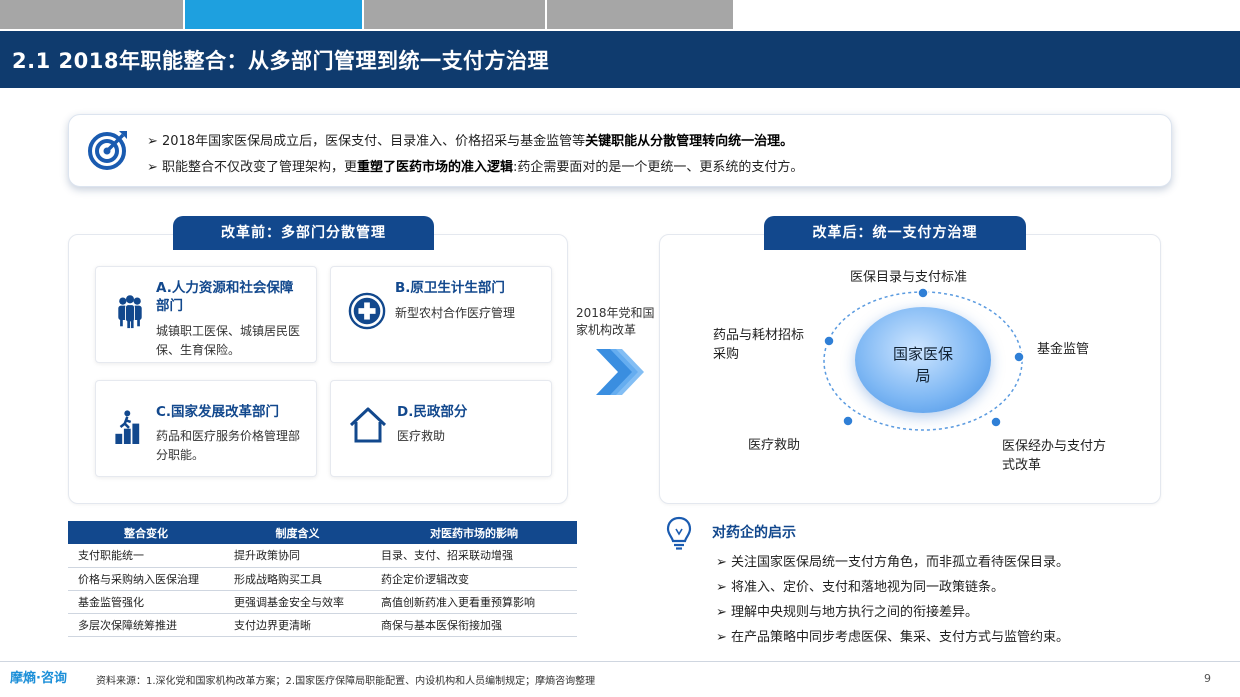 The width and height of the screenshot is (1240, 697). Describe the element at coordinates (474, 532) in the screenshot. I see `table-header: 对医药市场的影响` at that location.